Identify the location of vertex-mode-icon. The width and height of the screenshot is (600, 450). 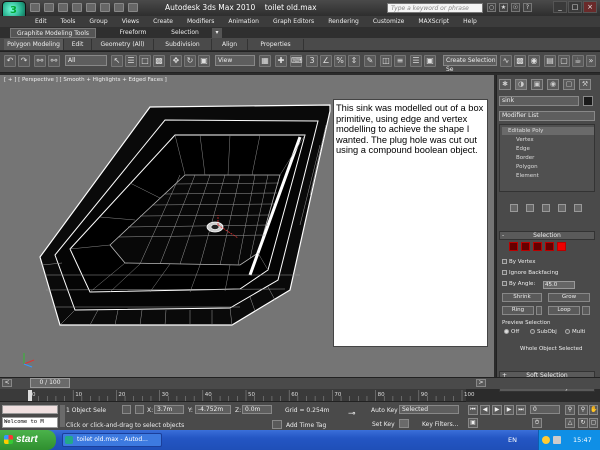
(513, 246).